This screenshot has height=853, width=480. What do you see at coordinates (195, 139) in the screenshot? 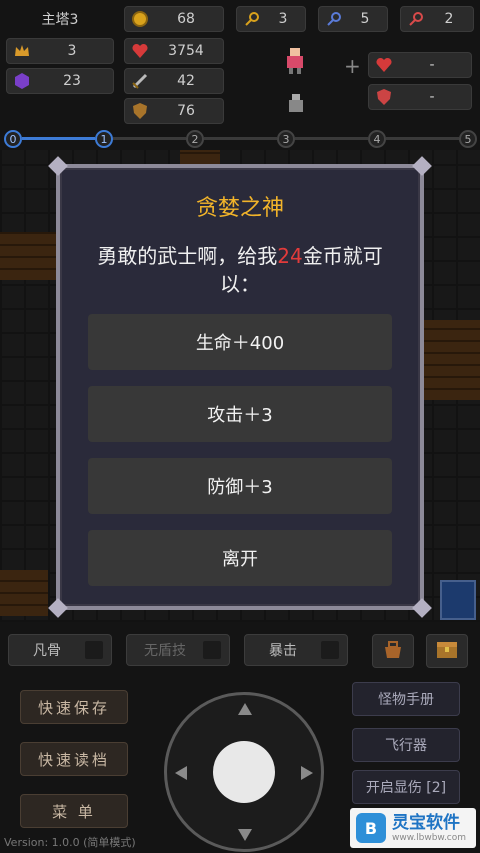
I see `progress-node: 2` at bounding box center [195, 139].